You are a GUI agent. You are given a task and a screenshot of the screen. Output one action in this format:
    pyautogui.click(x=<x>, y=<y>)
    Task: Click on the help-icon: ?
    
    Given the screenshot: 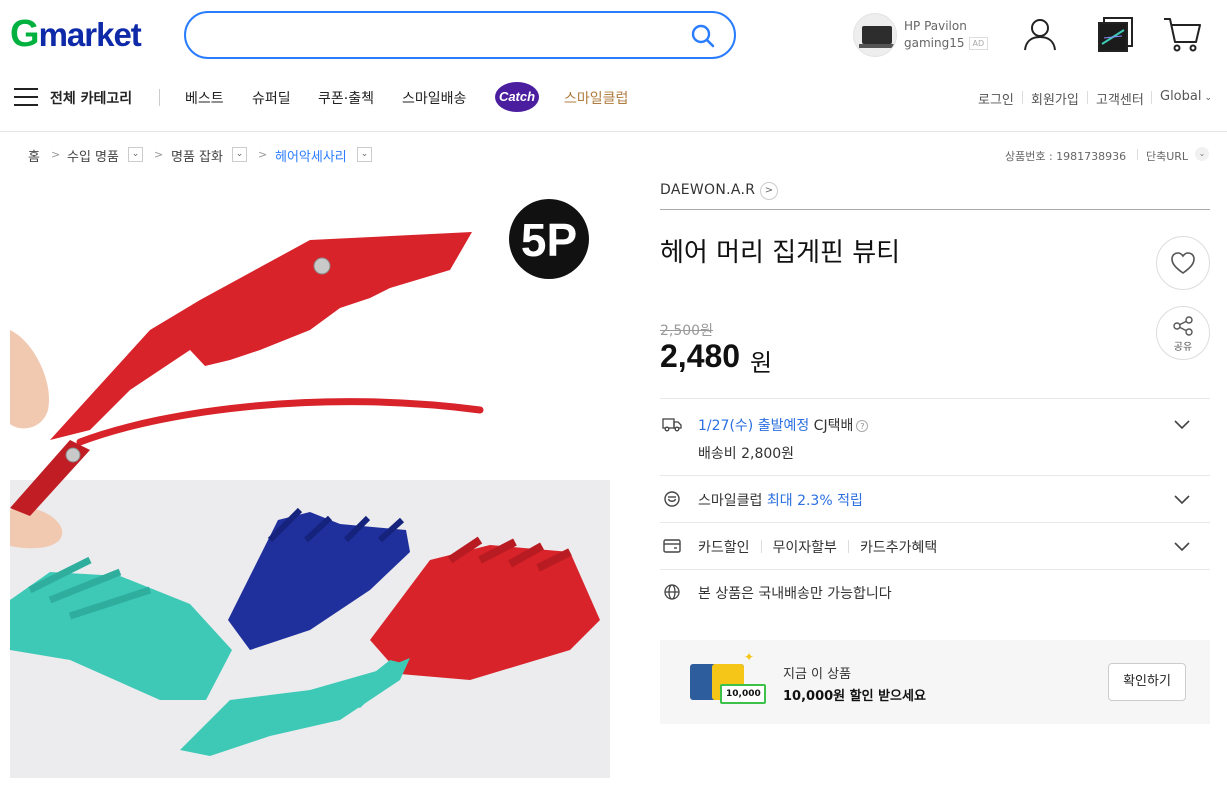 What is the action you would take?
    pyautogui.click(x=862, y=426)
    